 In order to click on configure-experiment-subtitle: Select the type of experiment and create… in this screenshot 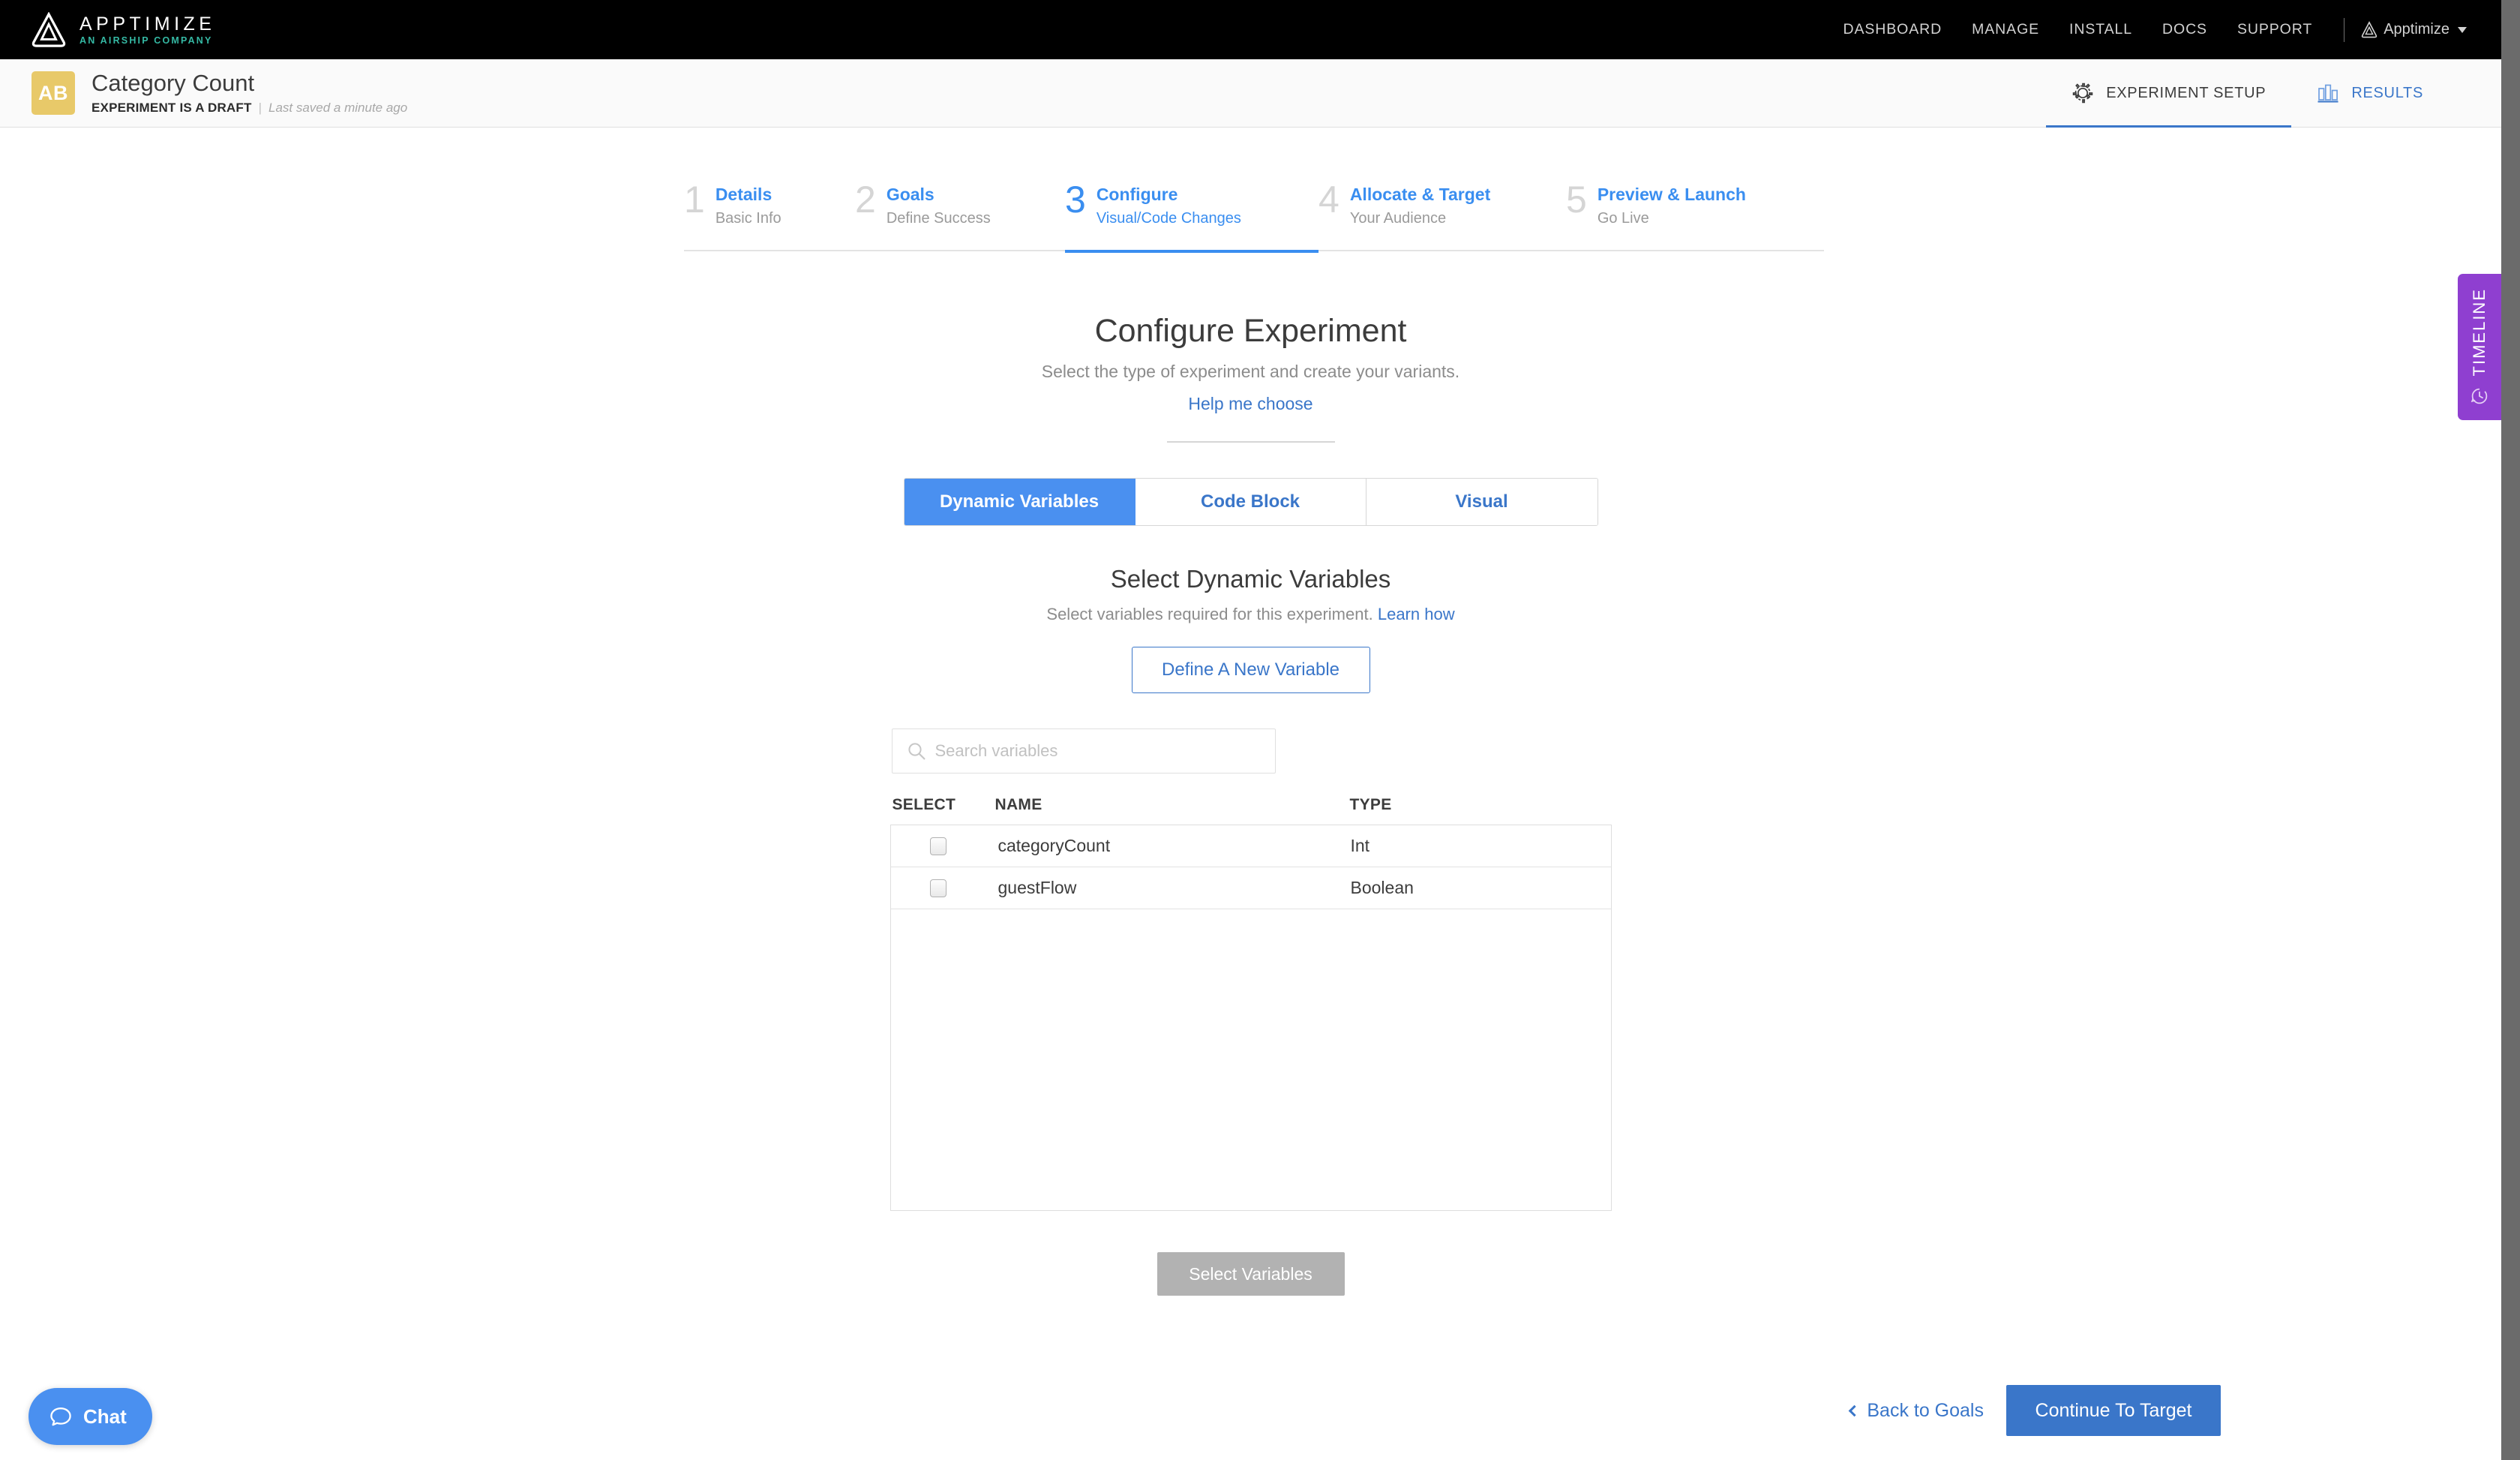, I will do `click(1250, 371)`.